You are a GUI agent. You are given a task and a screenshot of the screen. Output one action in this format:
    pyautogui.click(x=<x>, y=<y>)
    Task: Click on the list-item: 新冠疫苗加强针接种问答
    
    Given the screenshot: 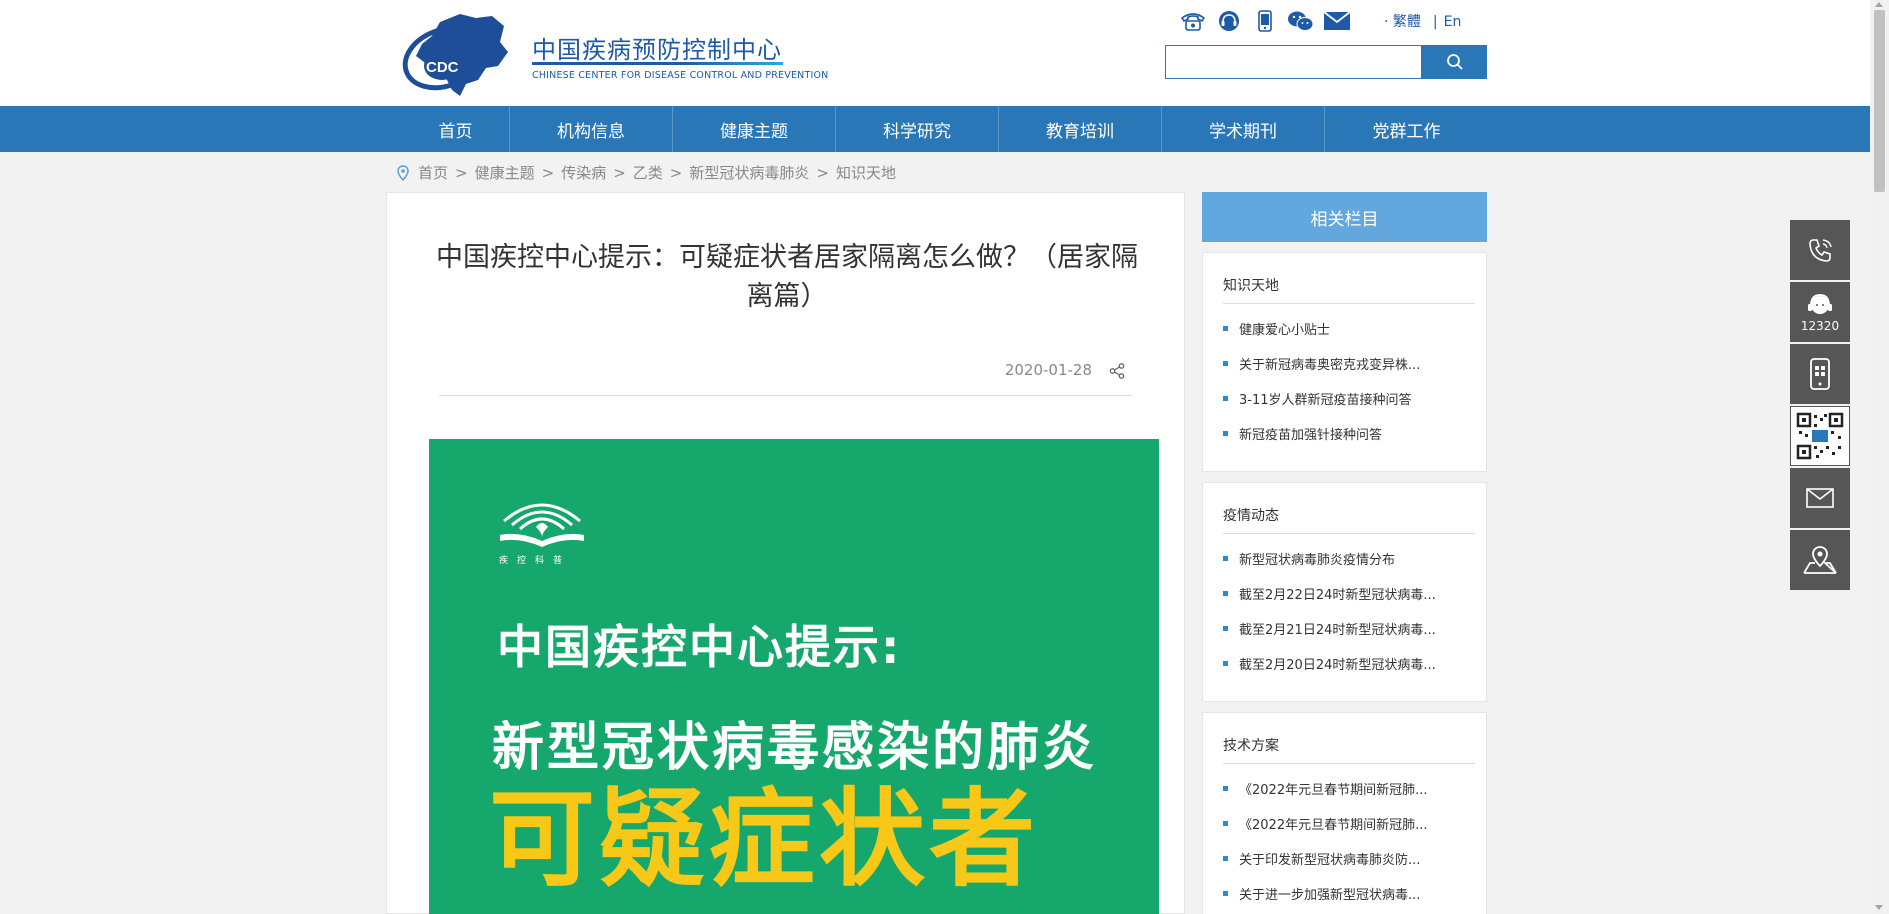 What is the action you would take?
    pyautogui.click(x=1350, y=433)
    